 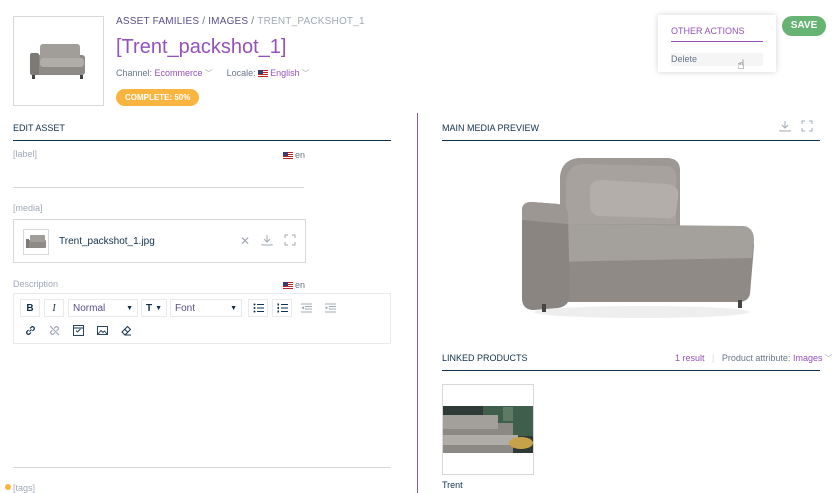 I want to click on media-field-label: [media], so click(x=28, y=208).